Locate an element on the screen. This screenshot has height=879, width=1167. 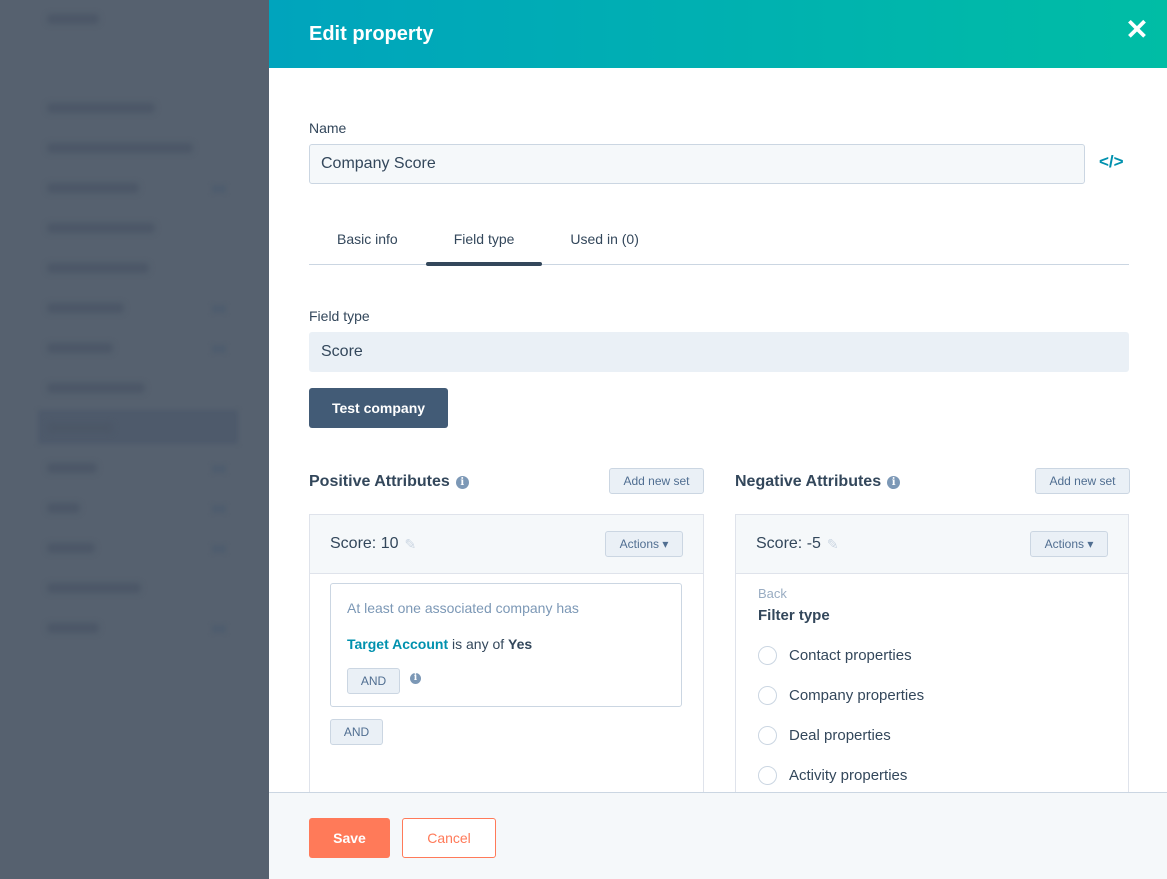
radio-deal-properties: Deal properties is located at coordinates (932, 735).